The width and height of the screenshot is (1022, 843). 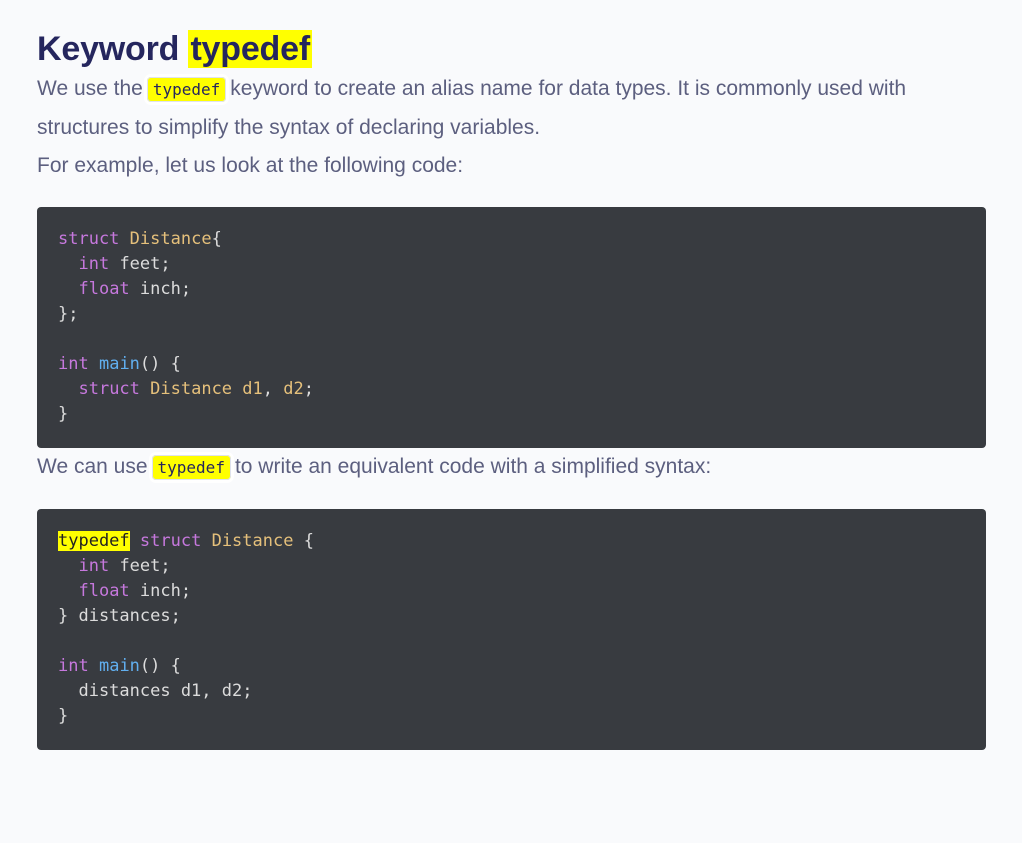 I want to click on second-before: We can use, so click(x=92, y=466).